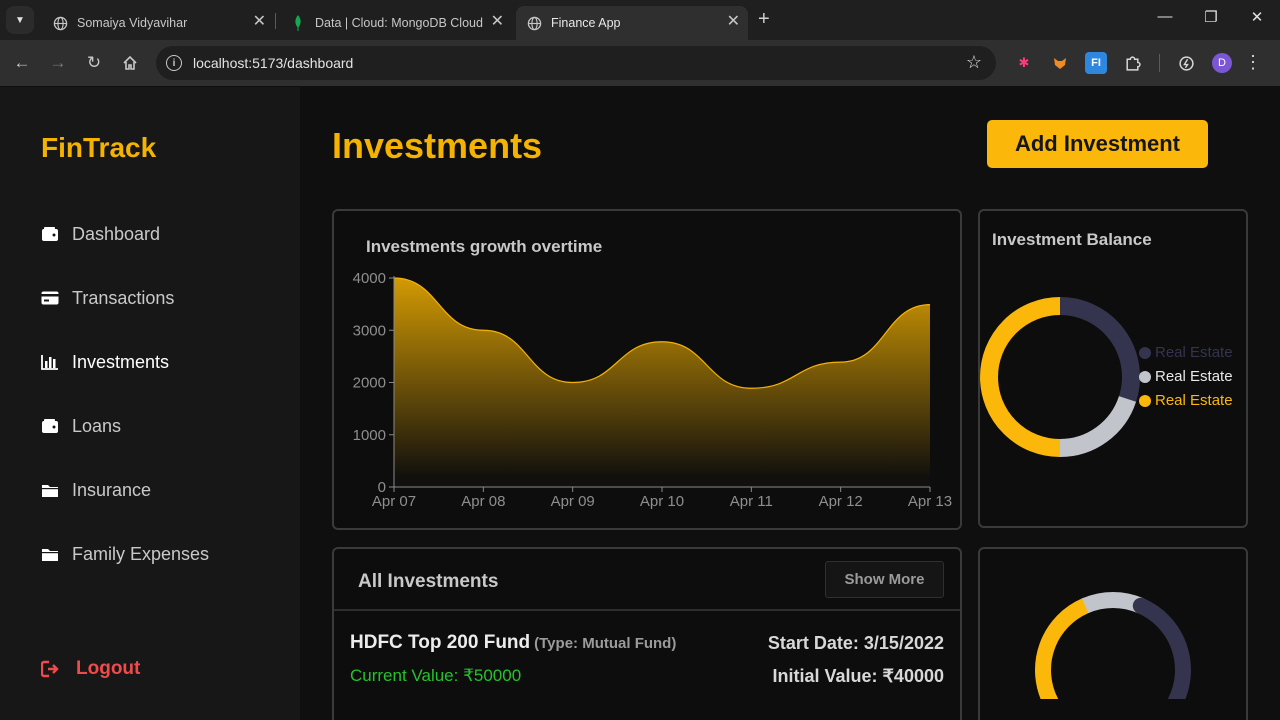 Image resolution: width=1280 pixels, height=720 pixels. I want to click on show-more-button: Show More, so click(884, 579).